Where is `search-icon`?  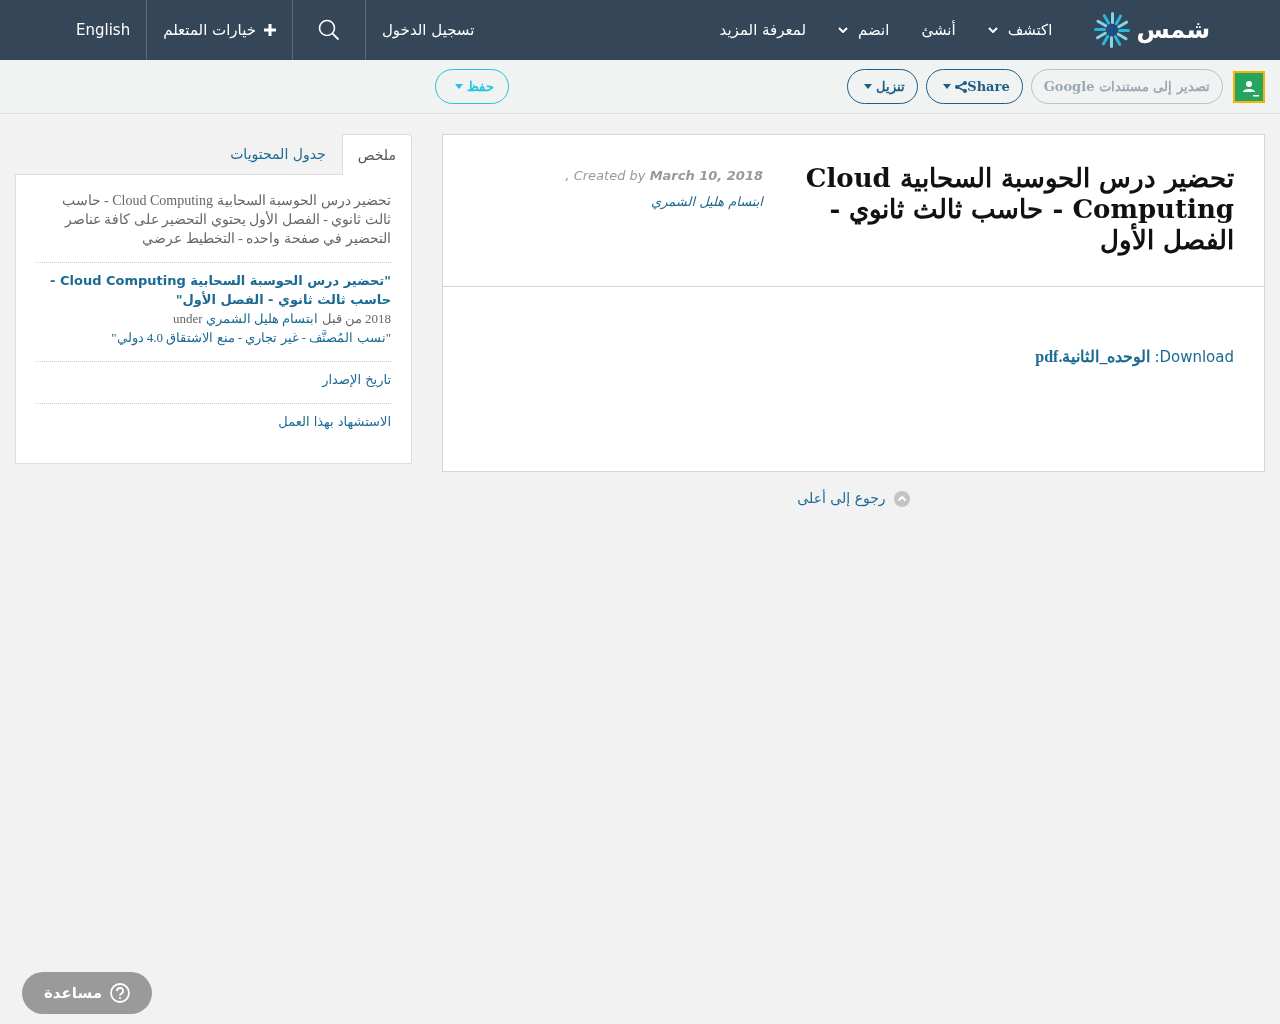
search-icon is located at coordinates (328, 30).